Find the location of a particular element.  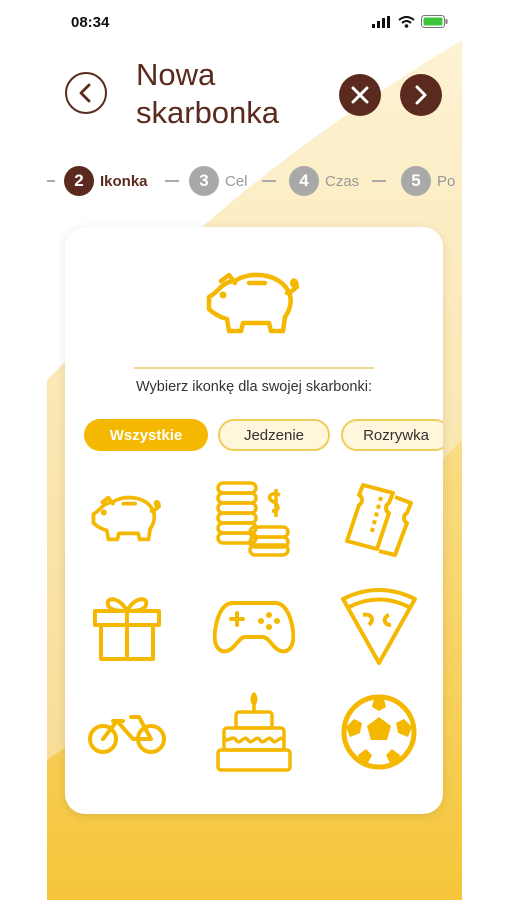

step-number: 5 is located at coordinates (416, 181).